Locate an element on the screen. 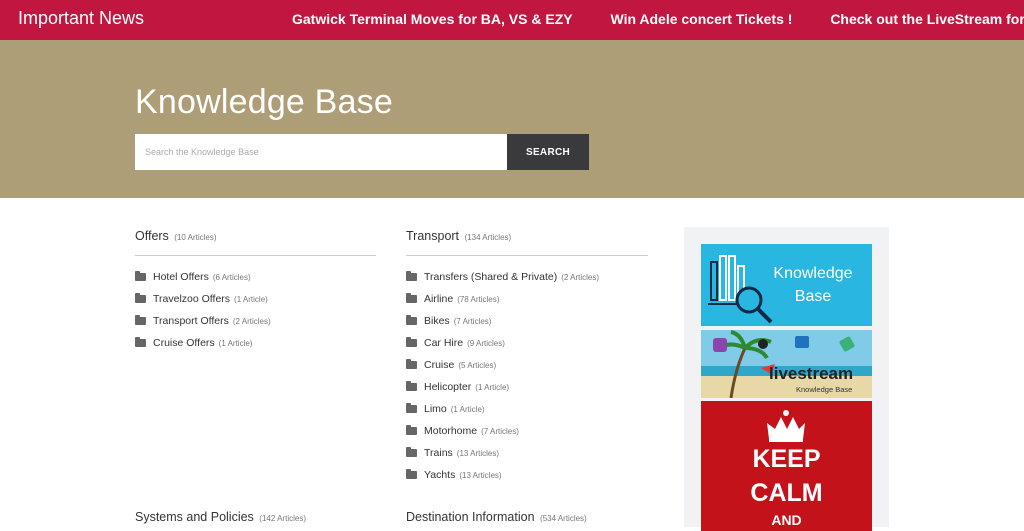  search-input is located at coordinates (321, 152).